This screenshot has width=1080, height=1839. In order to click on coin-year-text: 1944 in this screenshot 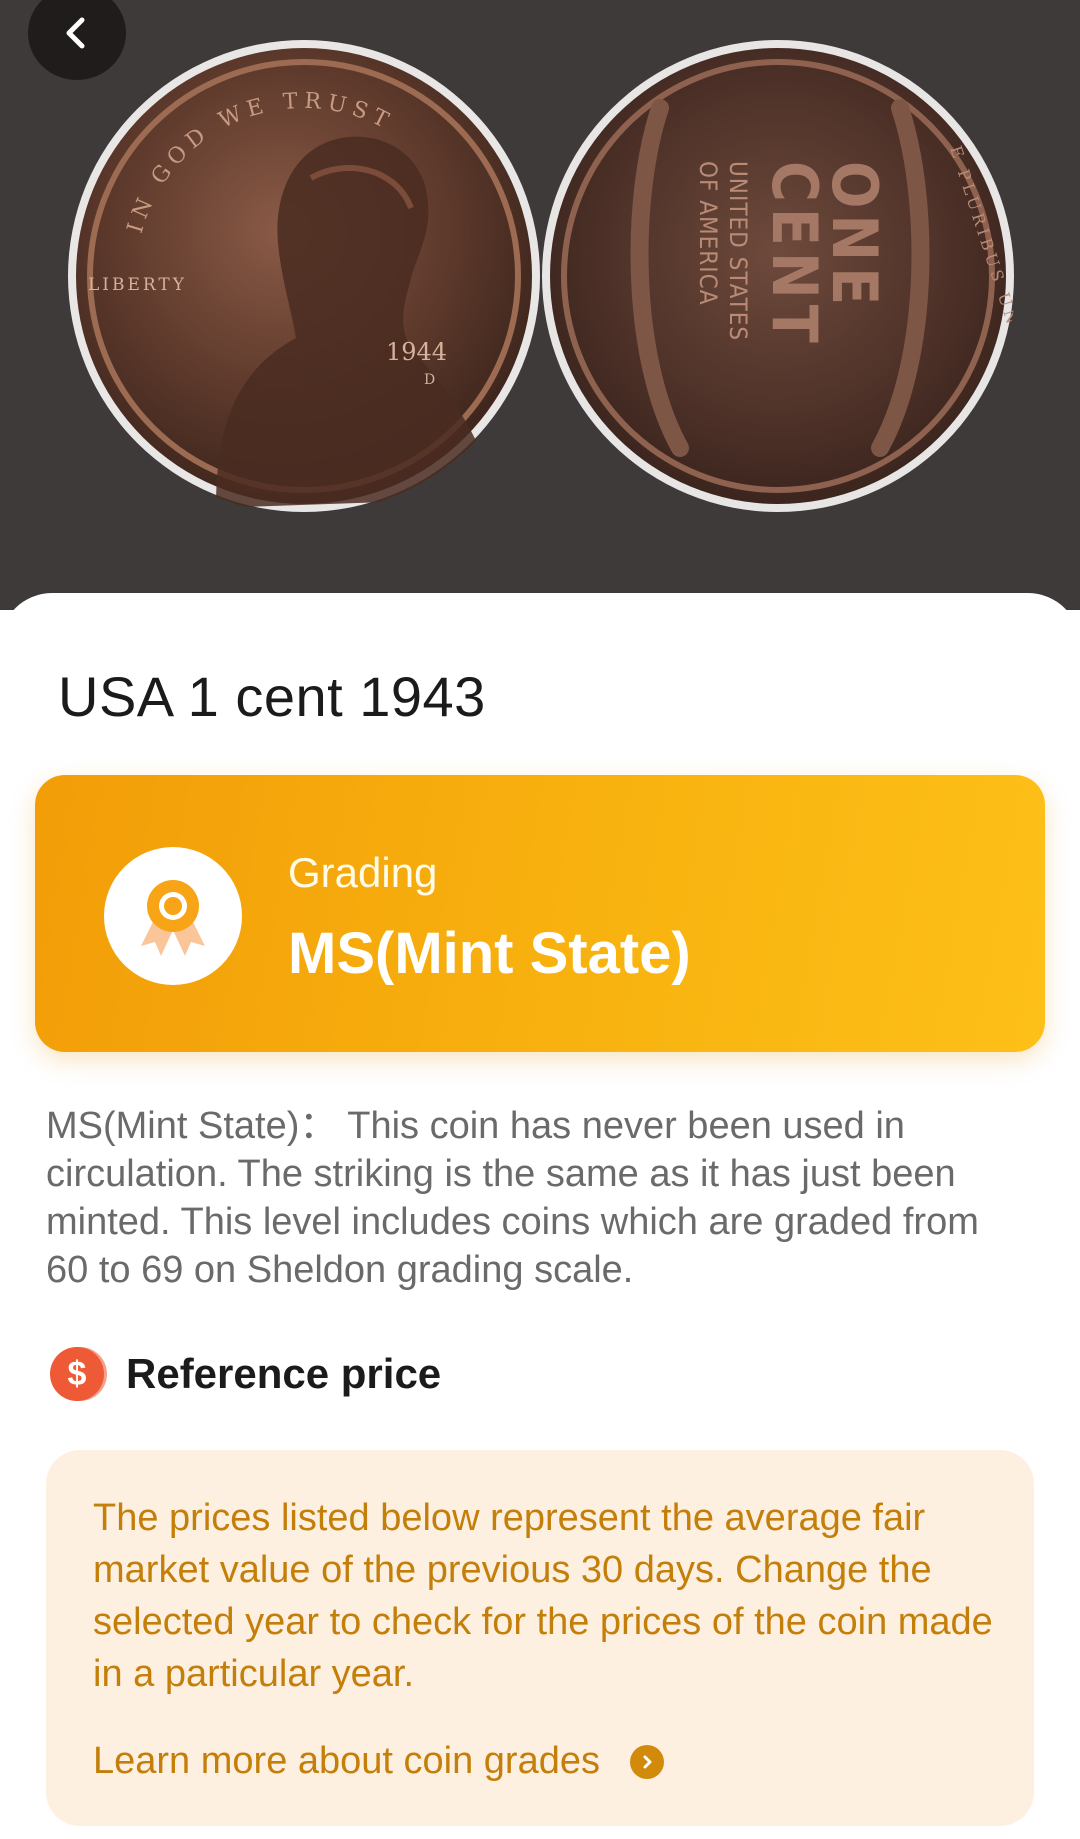, I will do `click(416, 352)`.